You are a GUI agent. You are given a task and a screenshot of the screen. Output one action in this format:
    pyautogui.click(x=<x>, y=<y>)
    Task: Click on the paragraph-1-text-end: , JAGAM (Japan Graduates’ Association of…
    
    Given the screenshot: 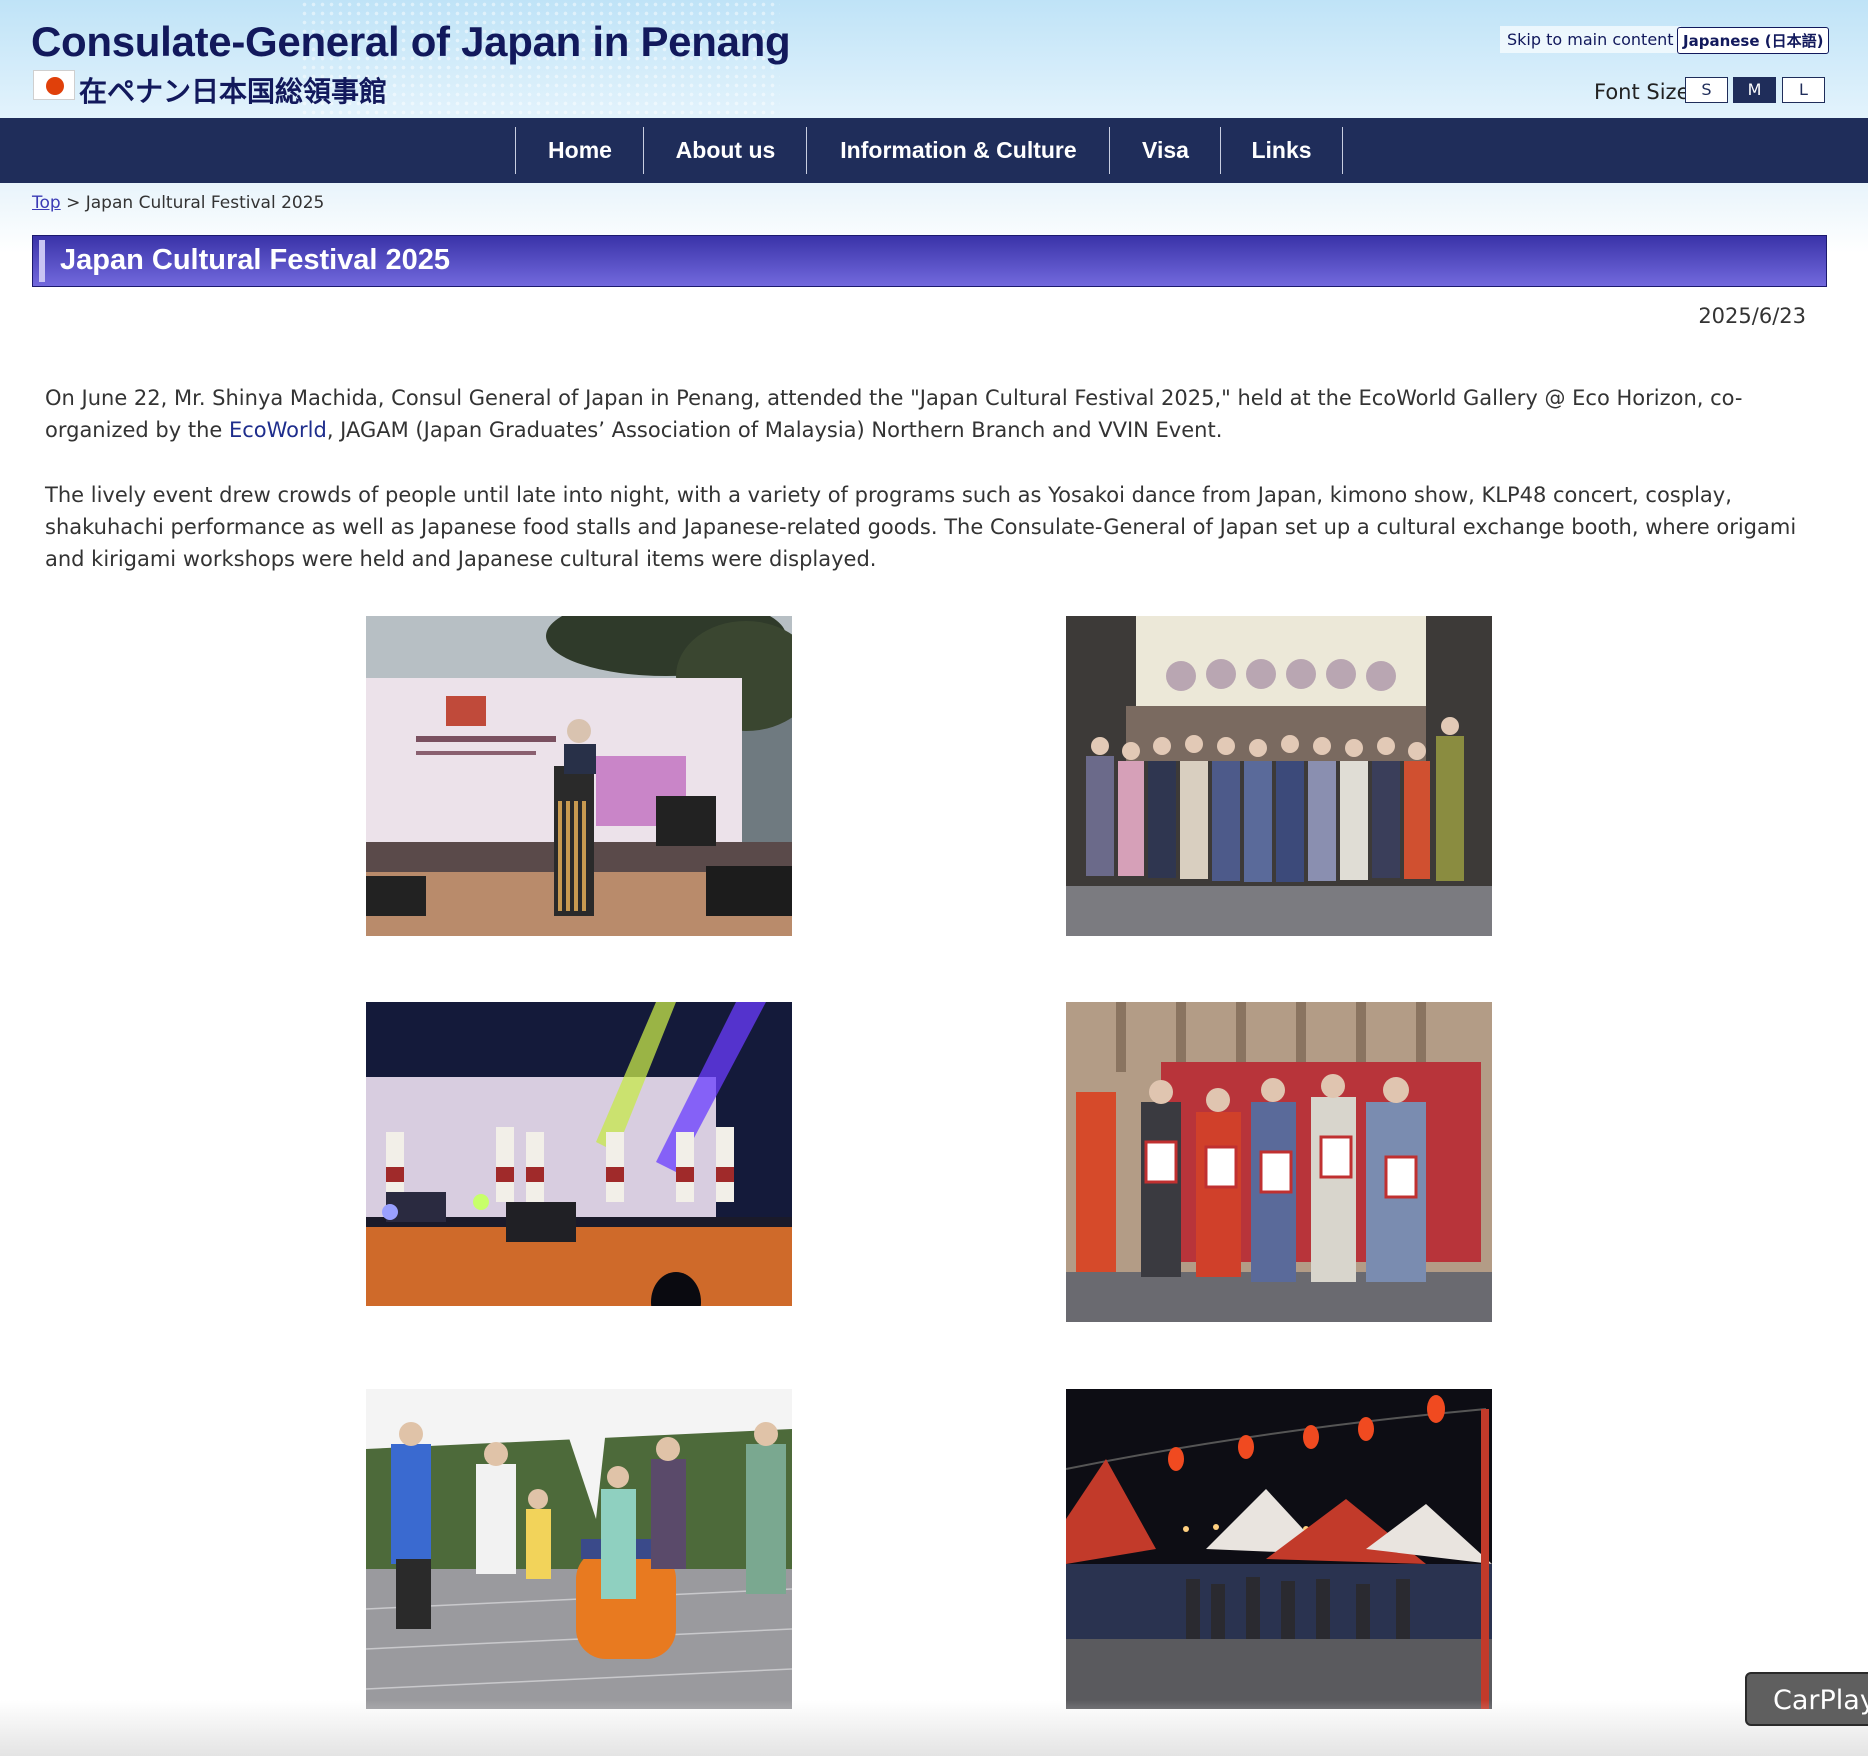 What is the action you would take?
    pyautogui.click(x=774, y=430)
    